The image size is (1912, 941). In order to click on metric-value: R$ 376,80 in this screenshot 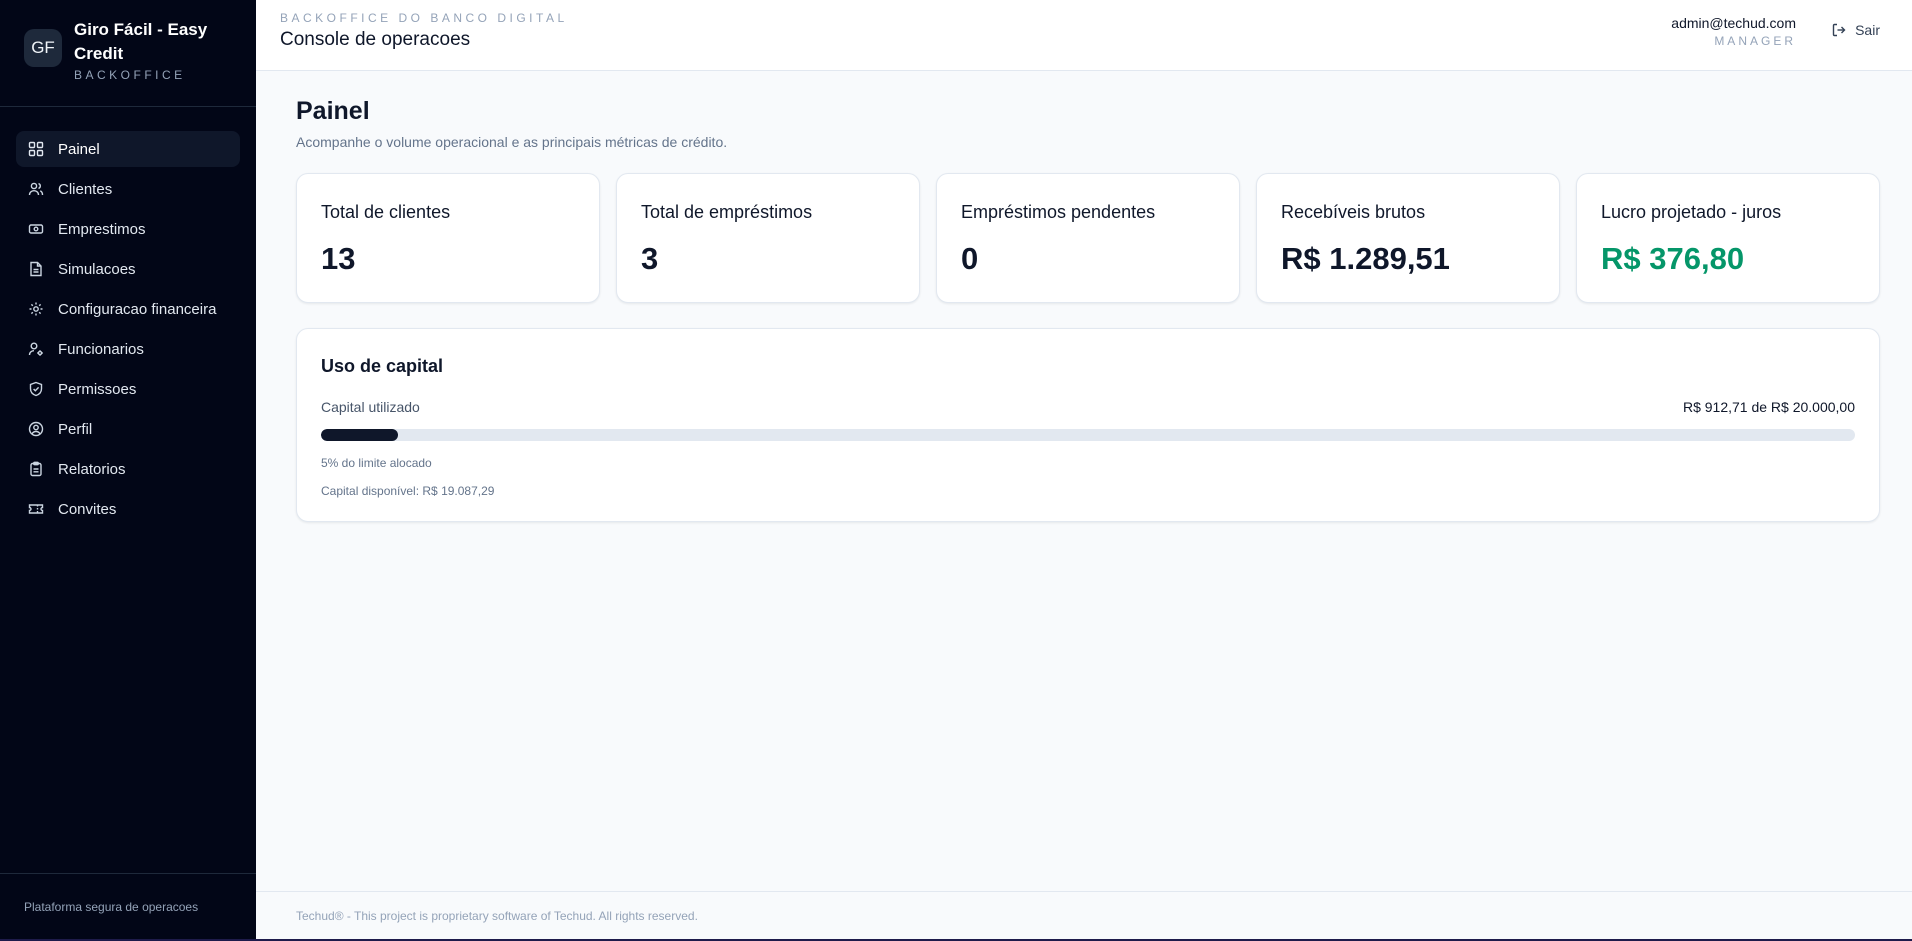, I will do `click(1673, 258)`.